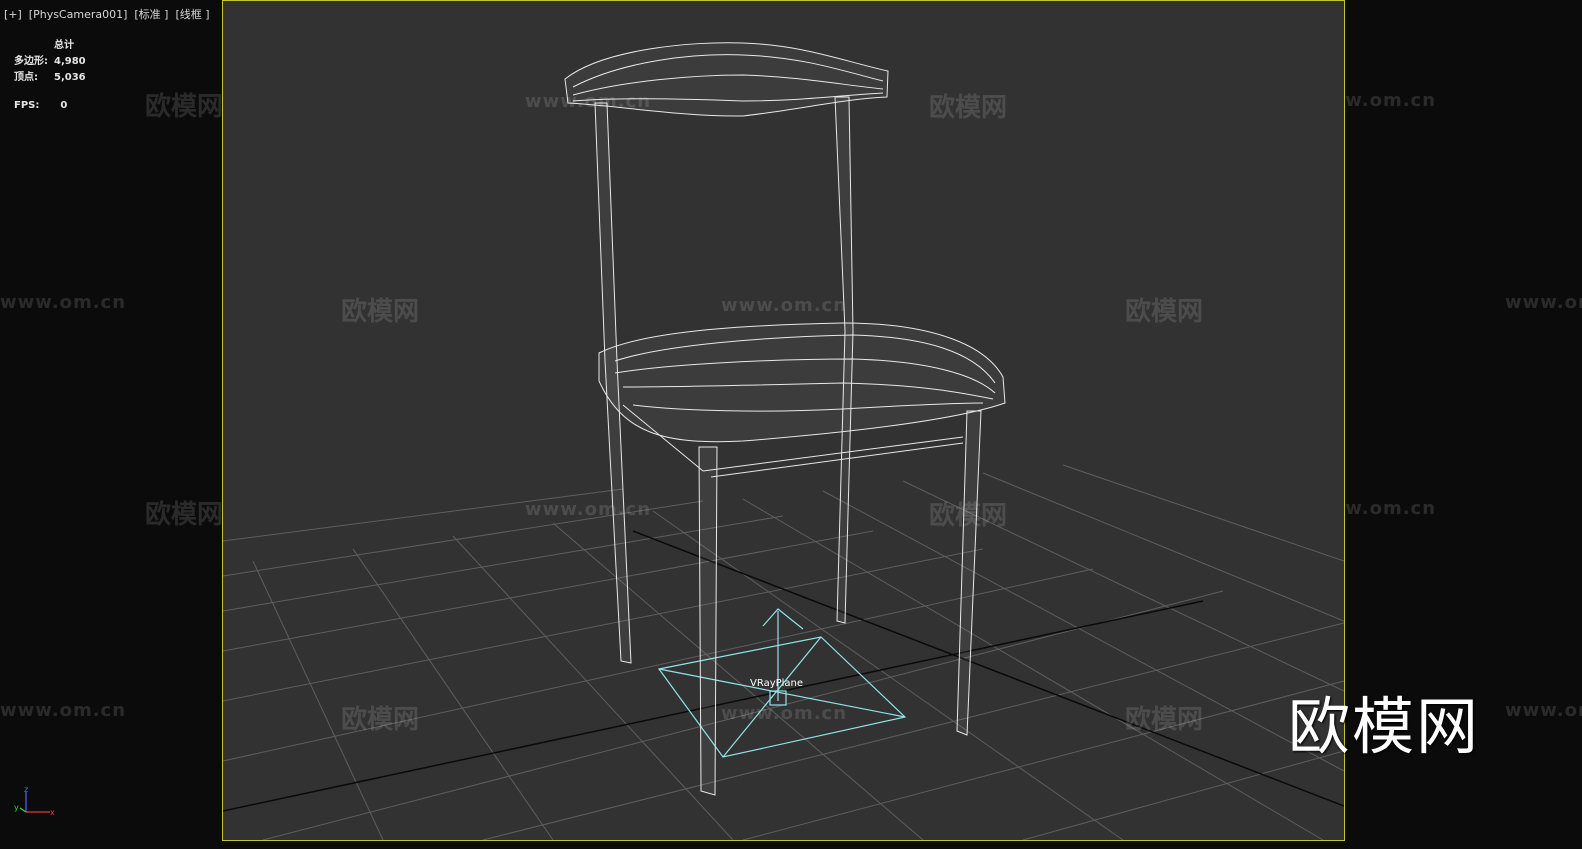 This screenshot has width=1582, height=849. I want to click on fps-readout: FPS: 0, so click(40, 105).